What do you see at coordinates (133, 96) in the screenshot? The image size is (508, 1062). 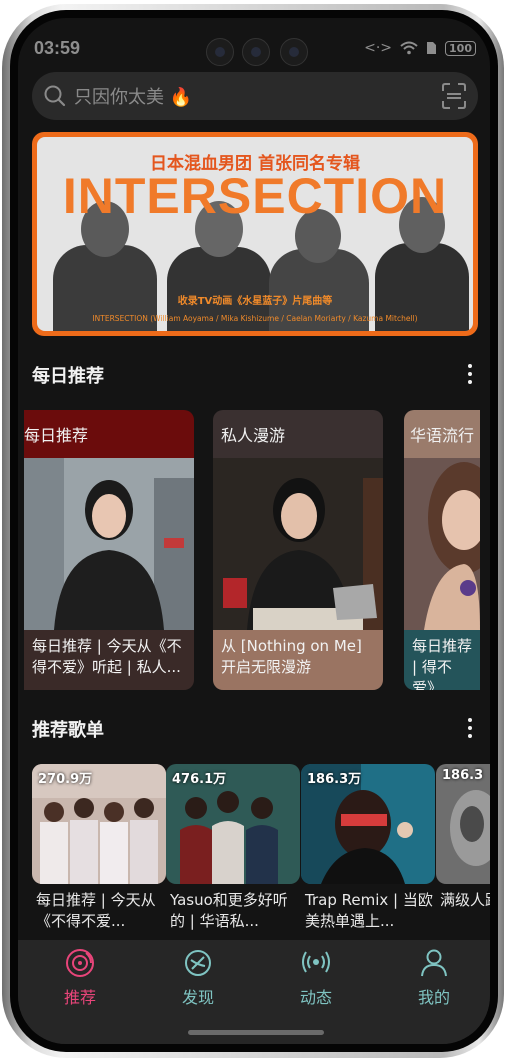 I see `search-placeholder: 只因你太美 🔥` at bounding box center [133, 96].